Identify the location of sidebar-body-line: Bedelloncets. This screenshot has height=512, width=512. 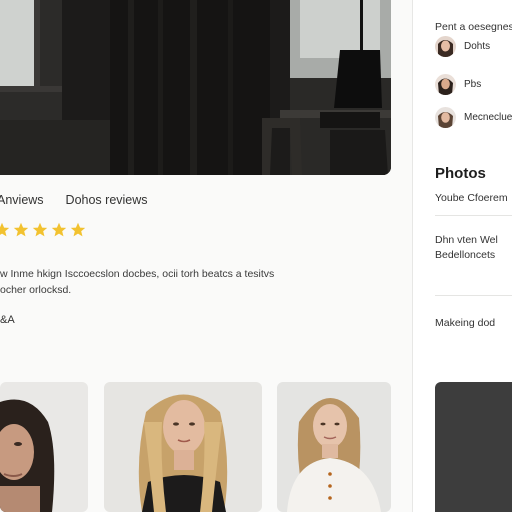
(465, 255).